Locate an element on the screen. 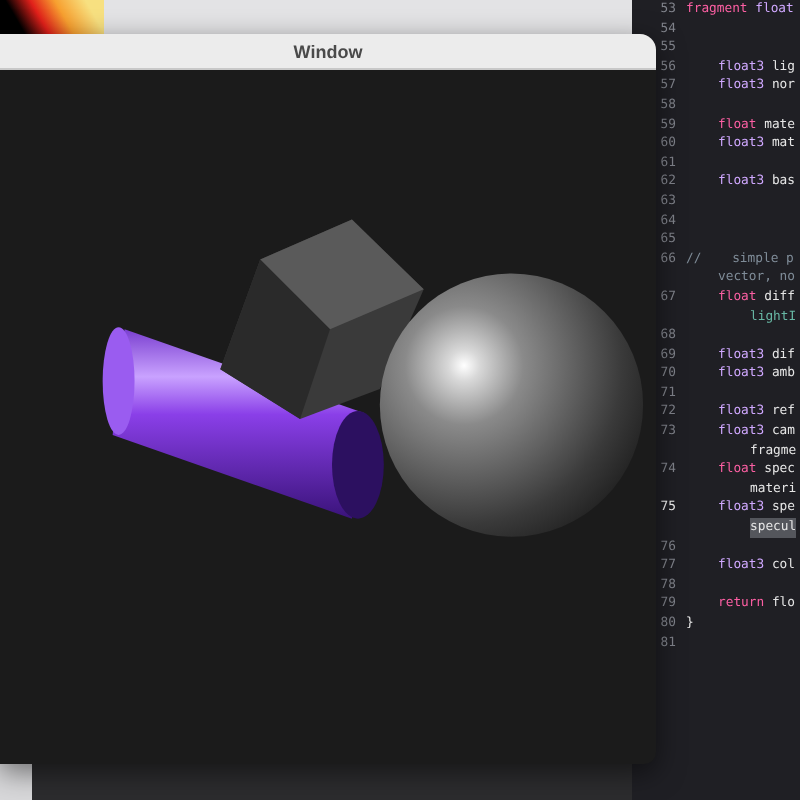  background-window is located at coordinates (16, 782).